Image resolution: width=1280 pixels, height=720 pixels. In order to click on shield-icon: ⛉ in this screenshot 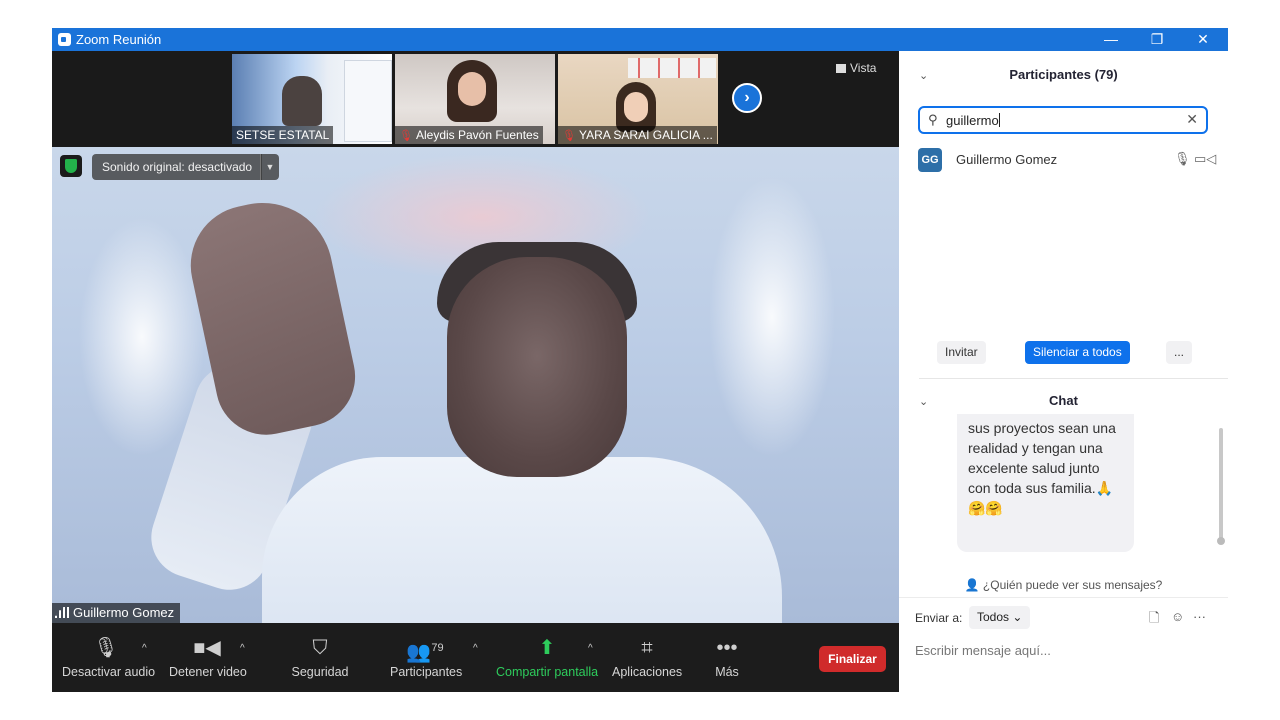, I will do `click(320, 648)`.